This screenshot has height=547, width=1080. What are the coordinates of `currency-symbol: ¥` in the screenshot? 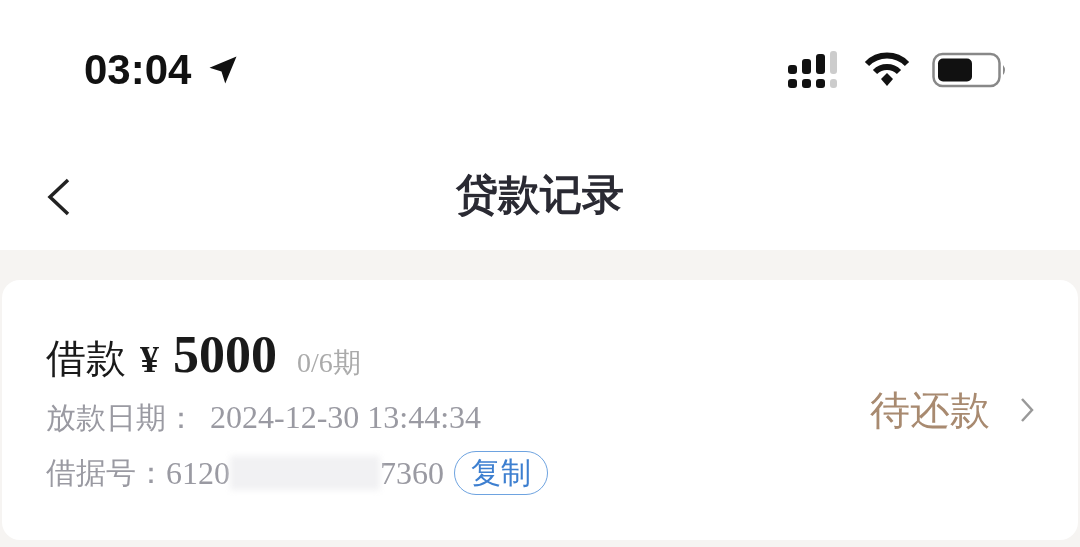 It's located at (149, 359).